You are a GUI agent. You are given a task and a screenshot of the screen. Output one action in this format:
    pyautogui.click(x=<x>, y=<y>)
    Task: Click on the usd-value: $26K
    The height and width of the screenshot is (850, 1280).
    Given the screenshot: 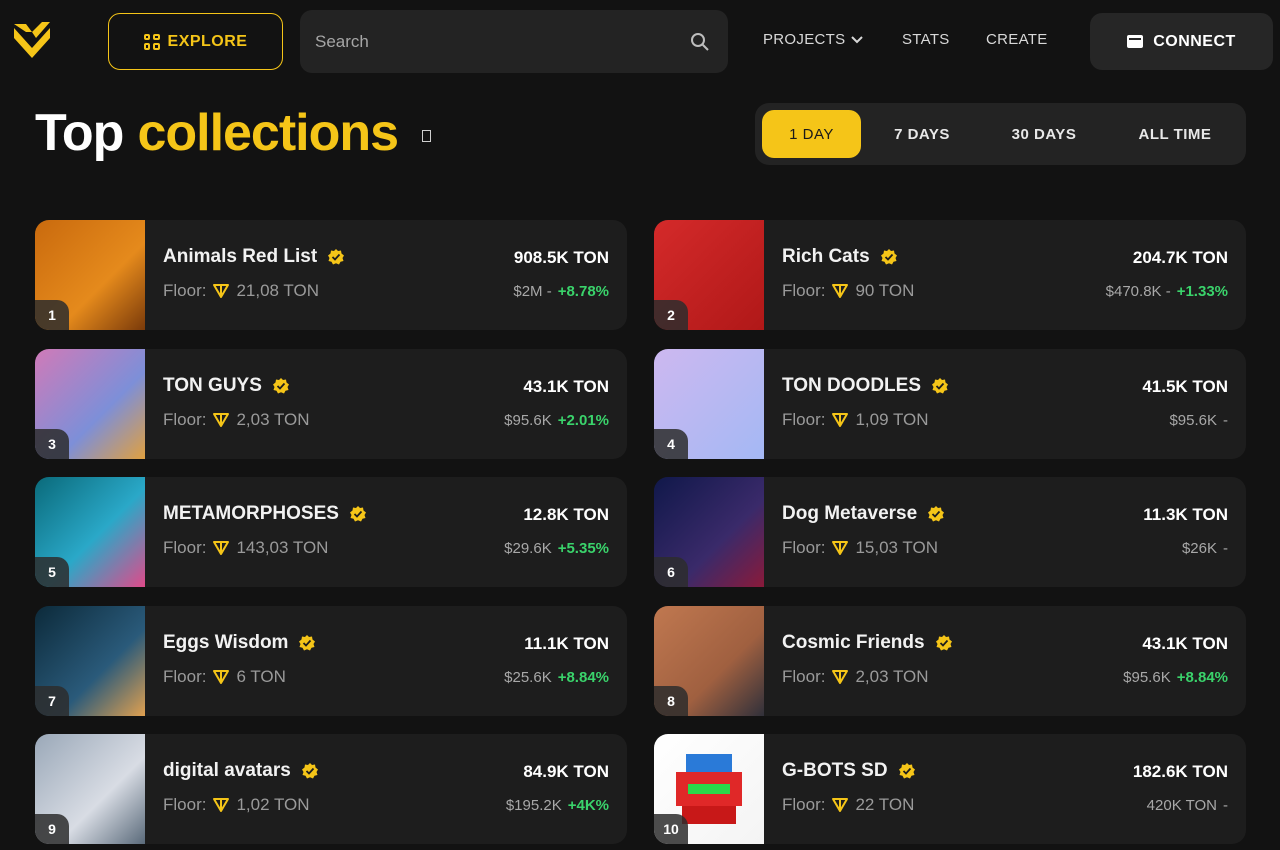 What is the action you would take?
    pyautogui.click(x=1199, y=548)
    